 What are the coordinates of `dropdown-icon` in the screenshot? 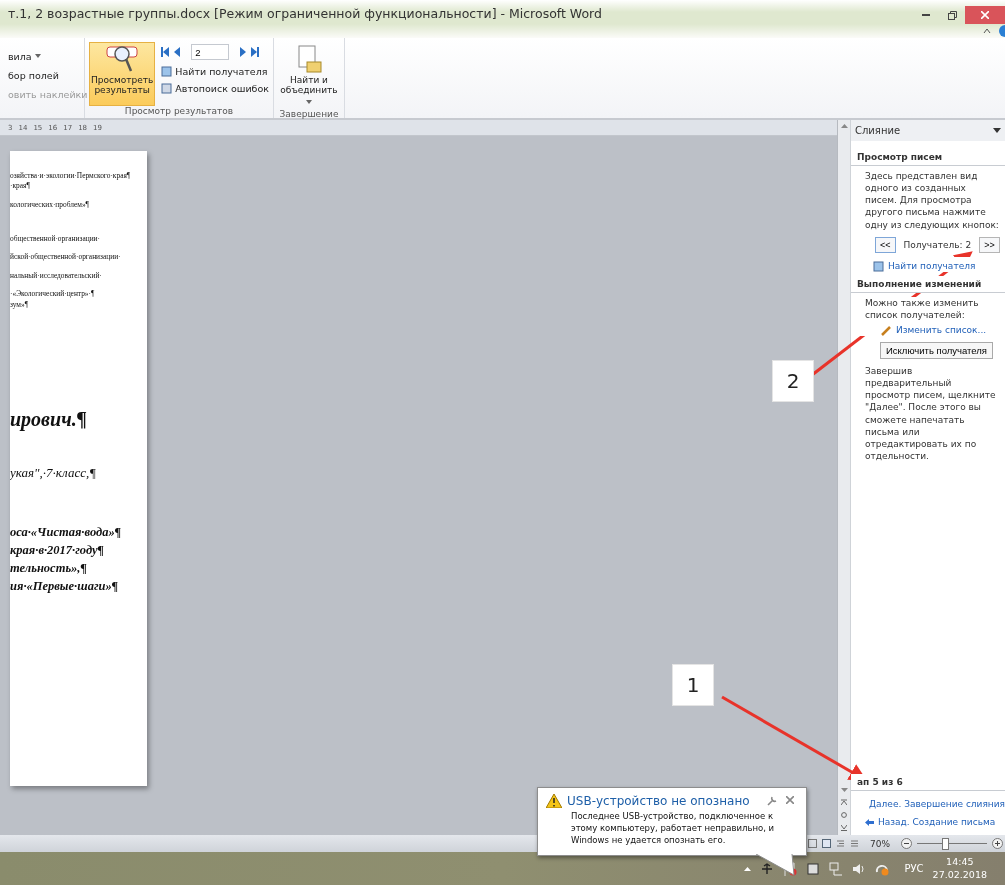 It's located at (997, 130).